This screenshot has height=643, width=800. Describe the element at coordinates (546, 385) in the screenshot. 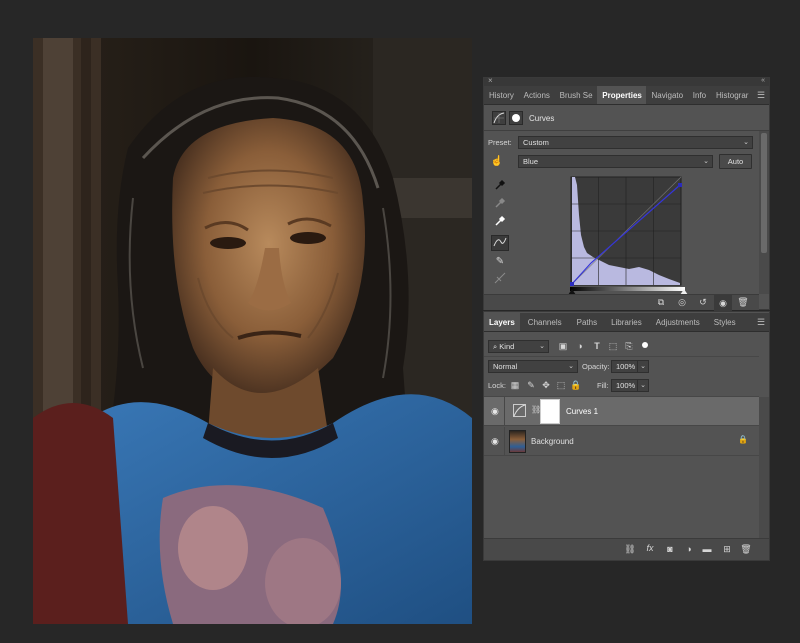

I see `lock-position-icon: ✥` at that location.